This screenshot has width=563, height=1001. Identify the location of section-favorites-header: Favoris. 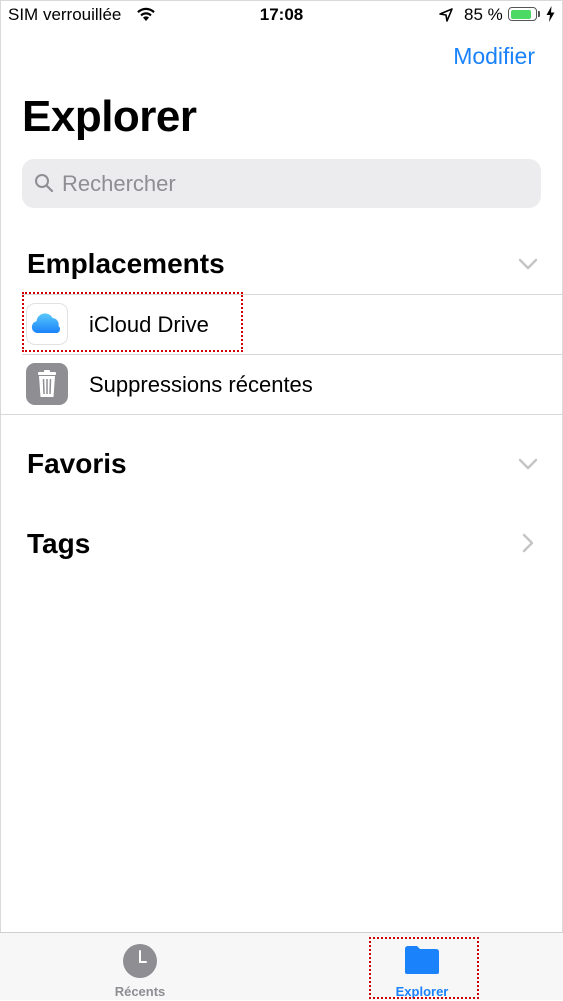
(77, 464).